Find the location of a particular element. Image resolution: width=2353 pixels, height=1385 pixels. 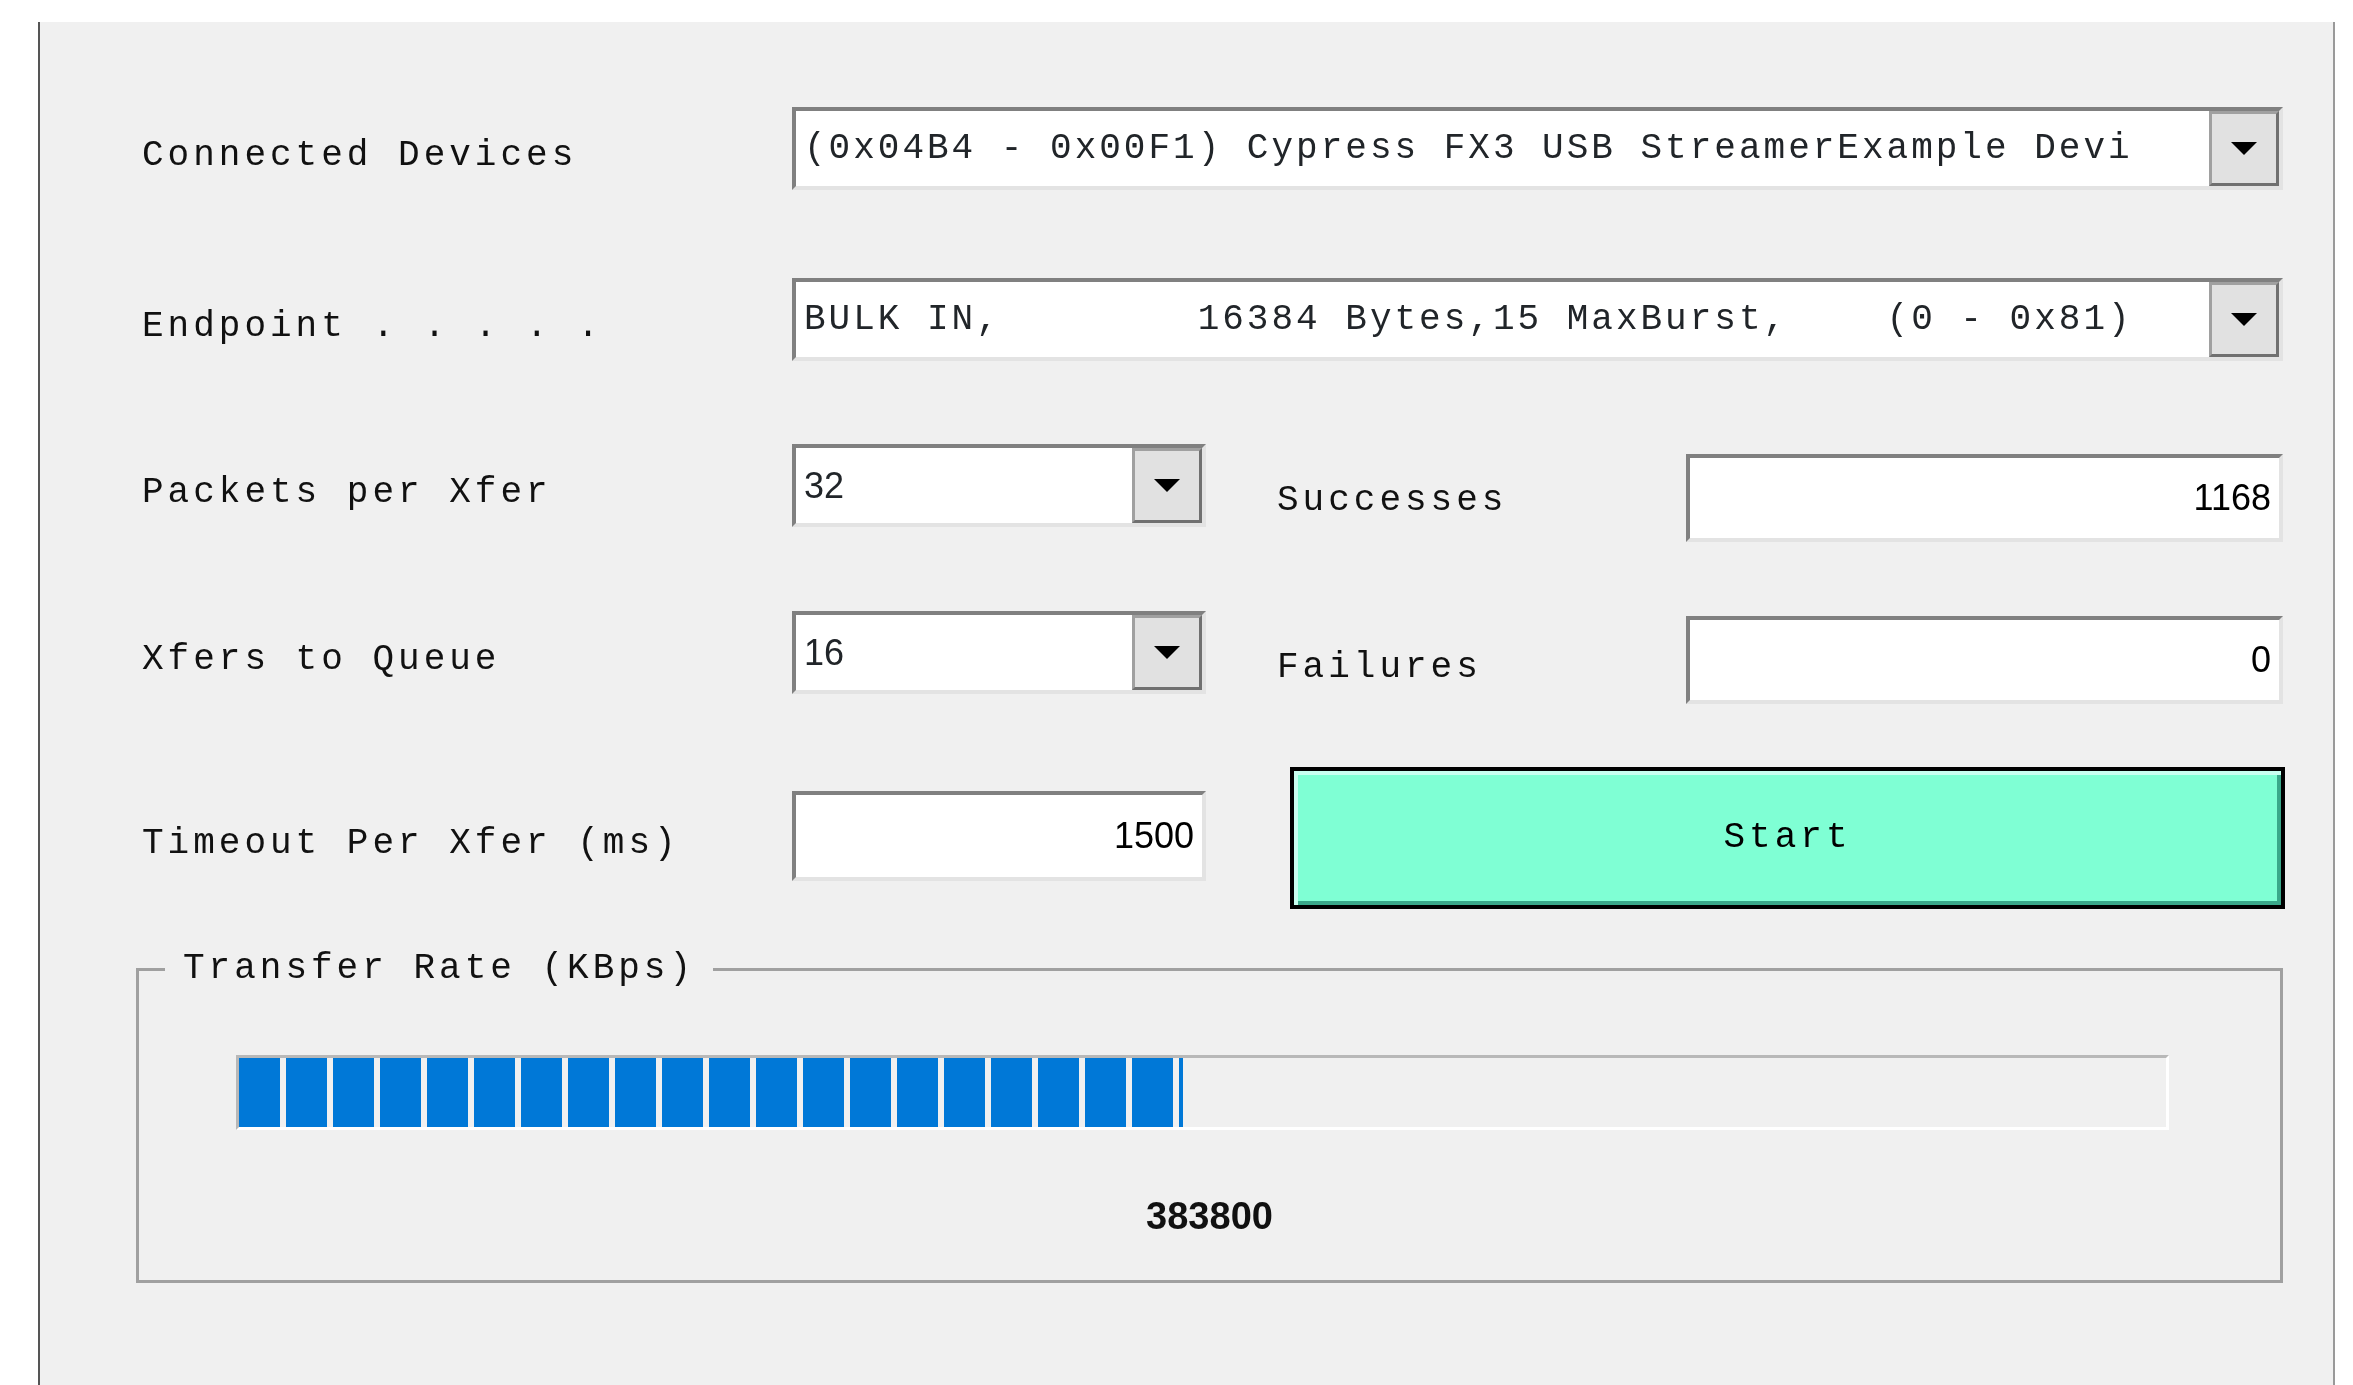

input-field: 1500 is located at coordinates (999, 836).